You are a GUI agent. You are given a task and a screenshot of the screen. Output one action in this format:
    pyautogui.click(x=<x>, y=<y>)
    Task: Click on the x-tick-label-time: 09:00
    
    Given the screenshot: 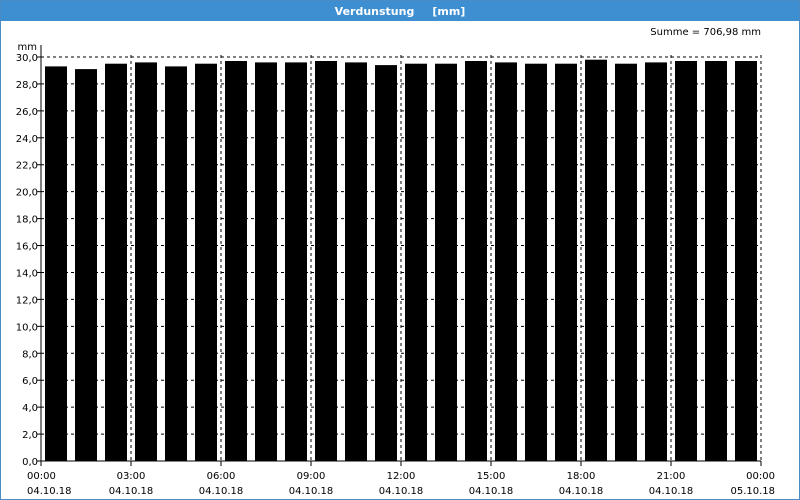 What is the action you would take?
    pyautogui.click(x=311, y=476)
    